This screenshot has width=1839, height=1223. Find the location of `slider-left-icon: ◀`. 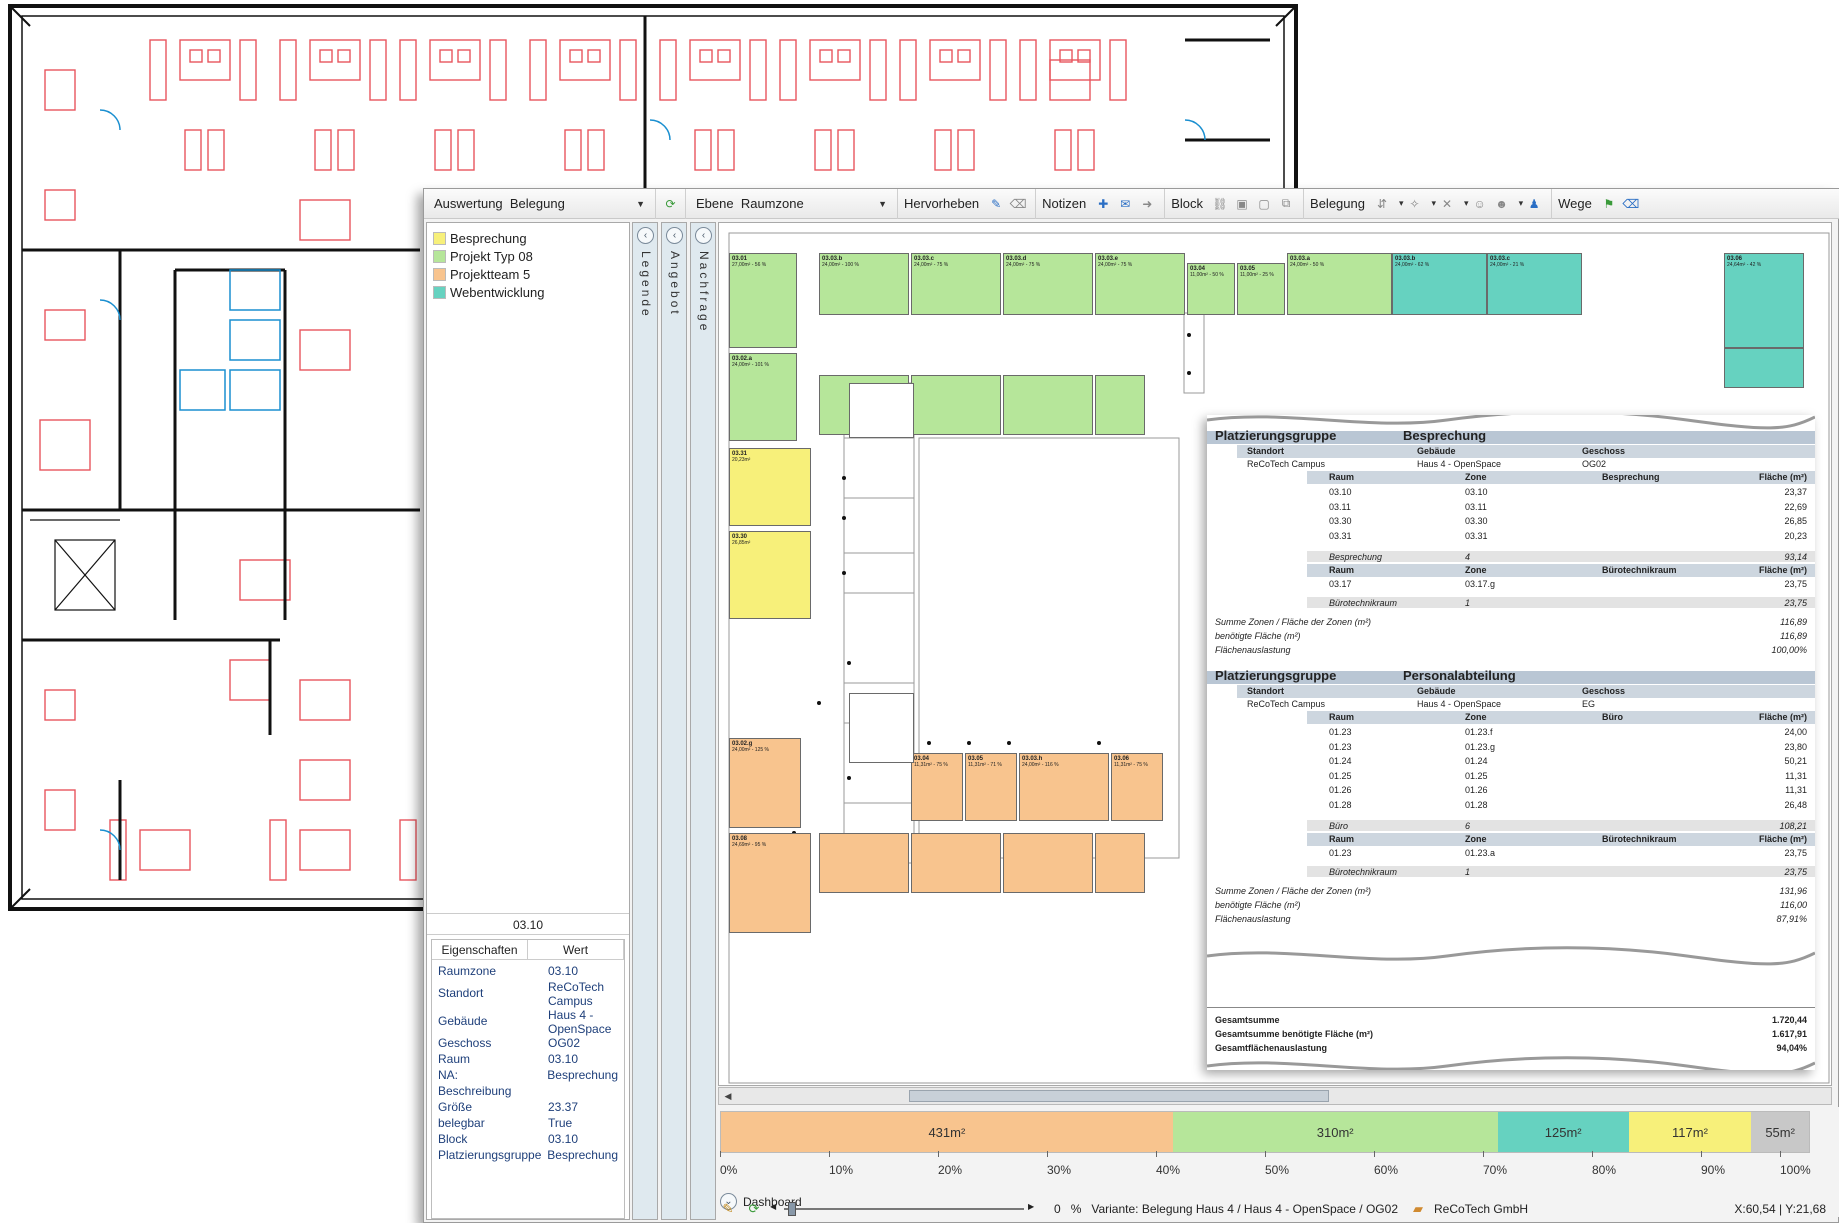

slider-left-icon: ◀ is located at coordinates (773, 1206).